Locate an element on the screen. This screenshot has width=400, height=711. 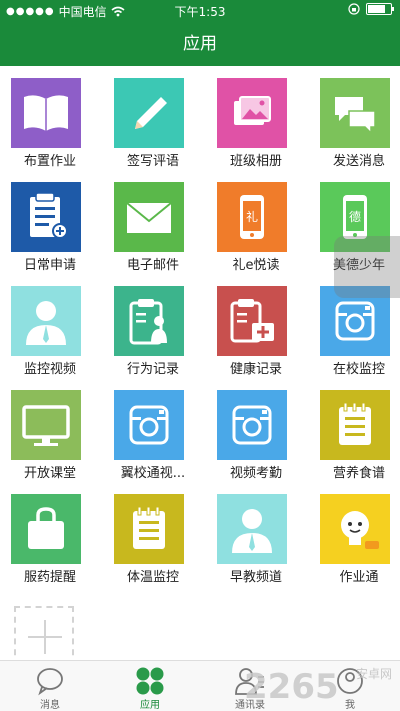
monitor-icon is located at coordinates (46, 425).